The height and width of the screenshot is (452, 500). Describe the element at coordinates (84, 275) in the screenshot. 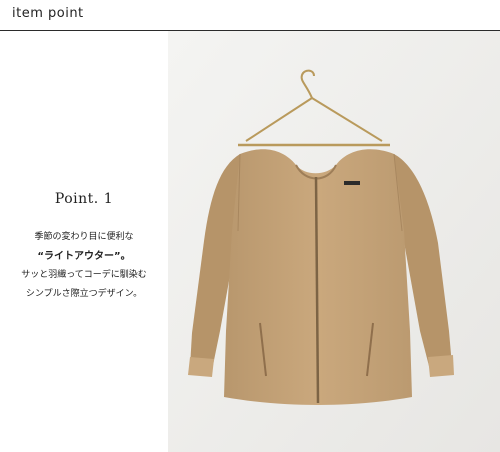

I see `point-description-line: サッと羽織ってコーデに馴染む` at that location.